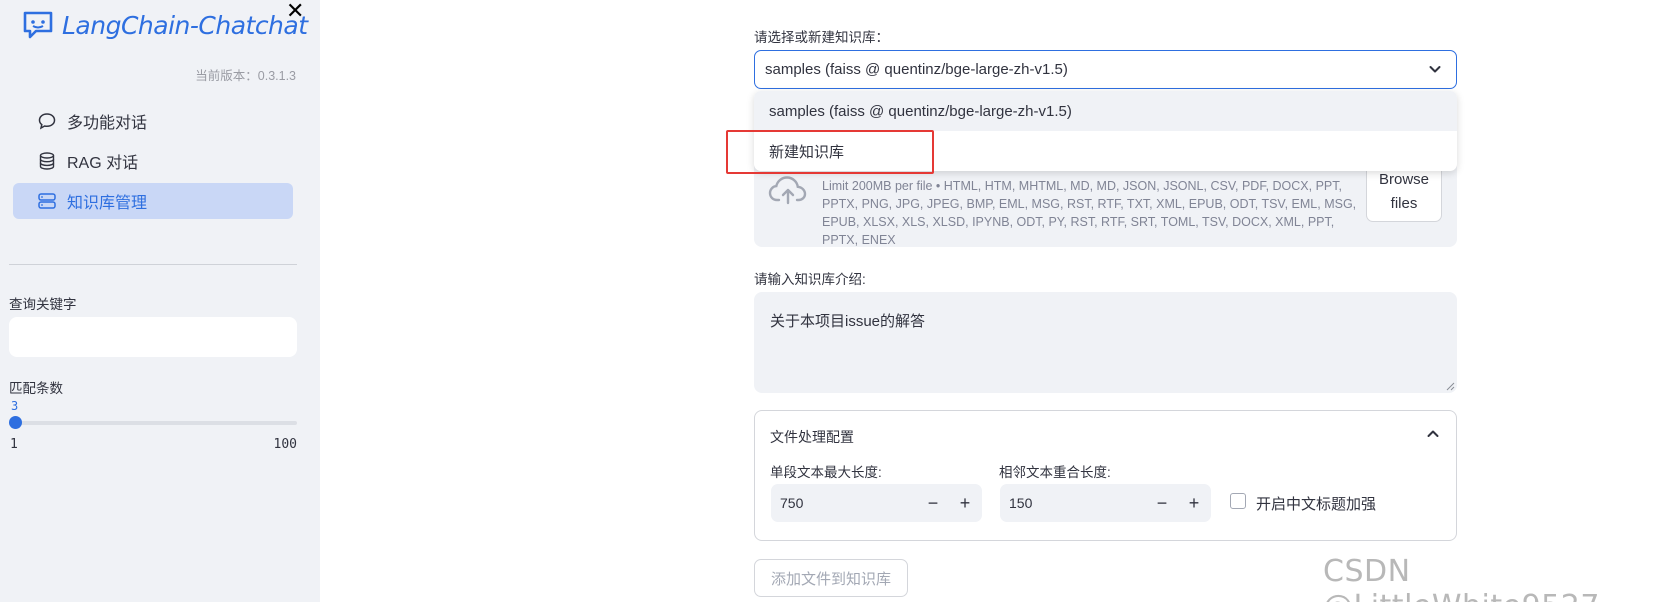  Describe the element at coordinates (43, 304) in the screenshot. I see `keyword-label: 查询关键字` at that location.